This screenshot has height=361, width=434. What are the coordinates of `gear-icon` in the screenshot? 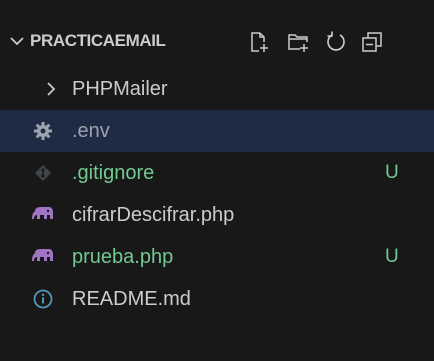 It's located at (43, 131).